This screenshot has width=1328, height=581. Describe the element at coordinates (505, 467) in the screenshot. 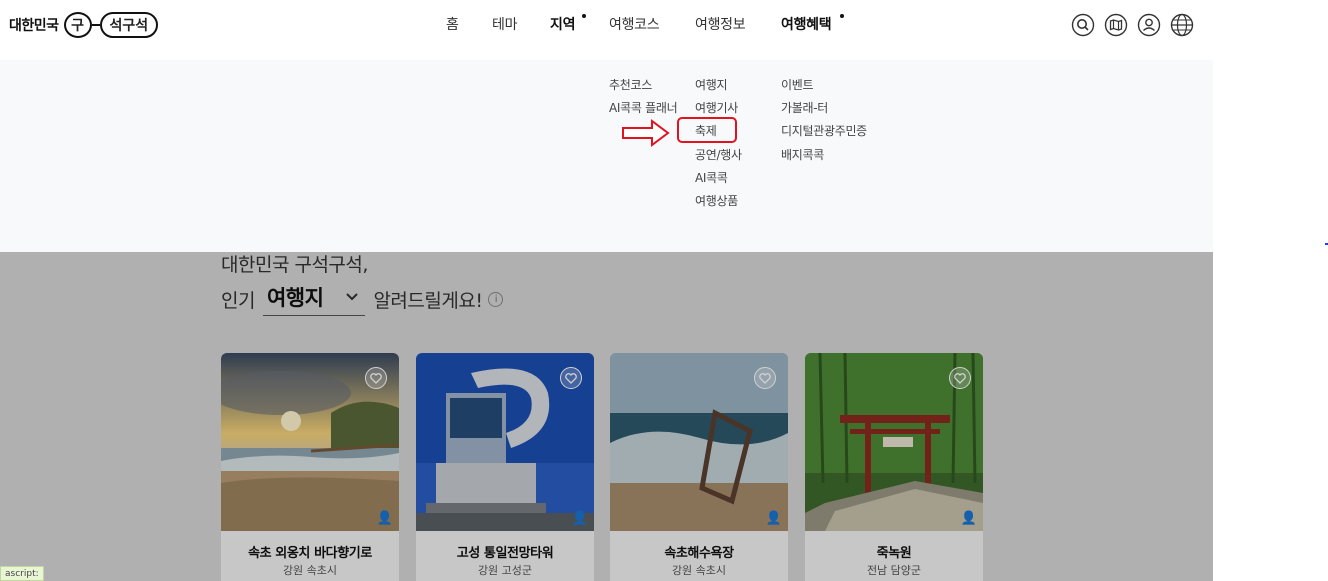

I see `destination-card: 👤 고성 통일전망타워 강원 고성군` at that location.